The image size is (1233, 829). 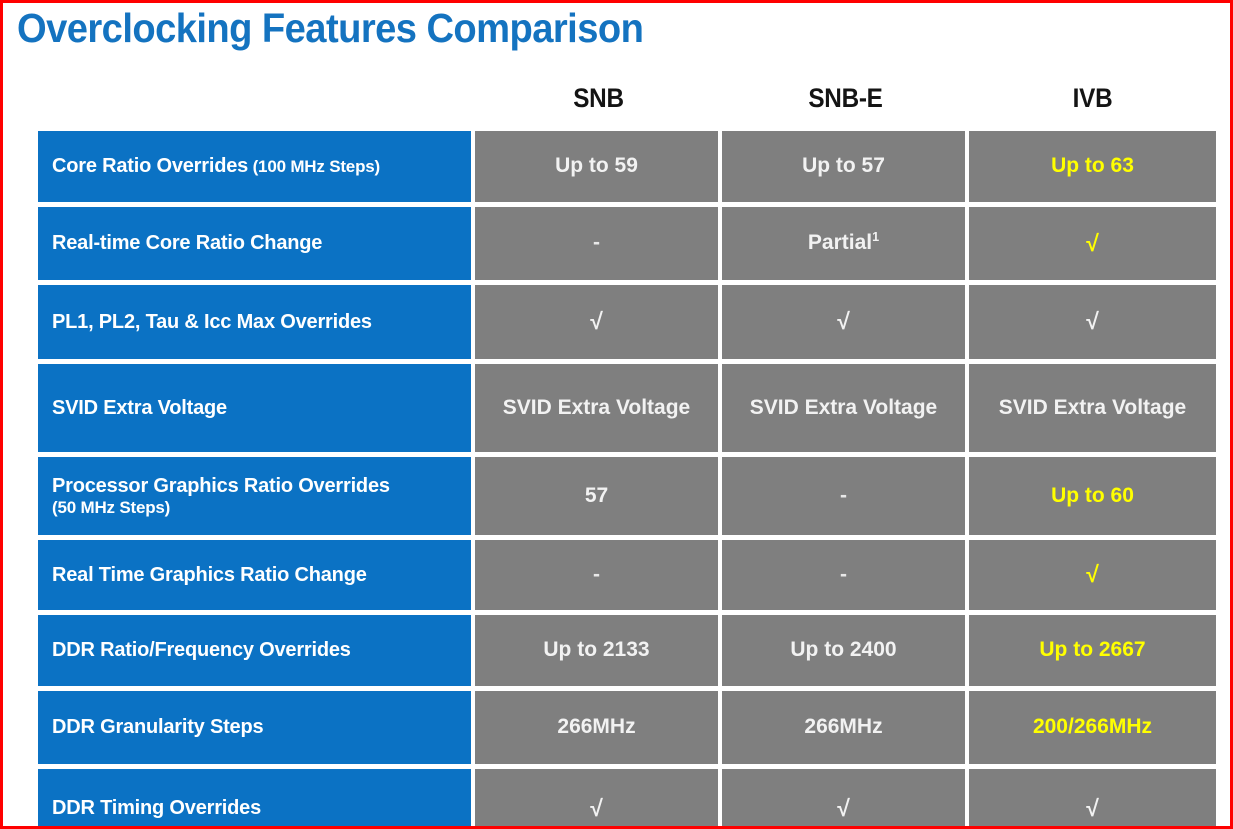 I want to click on row-label-text: Core Ratio Overrides, so click(x=150, y=166).